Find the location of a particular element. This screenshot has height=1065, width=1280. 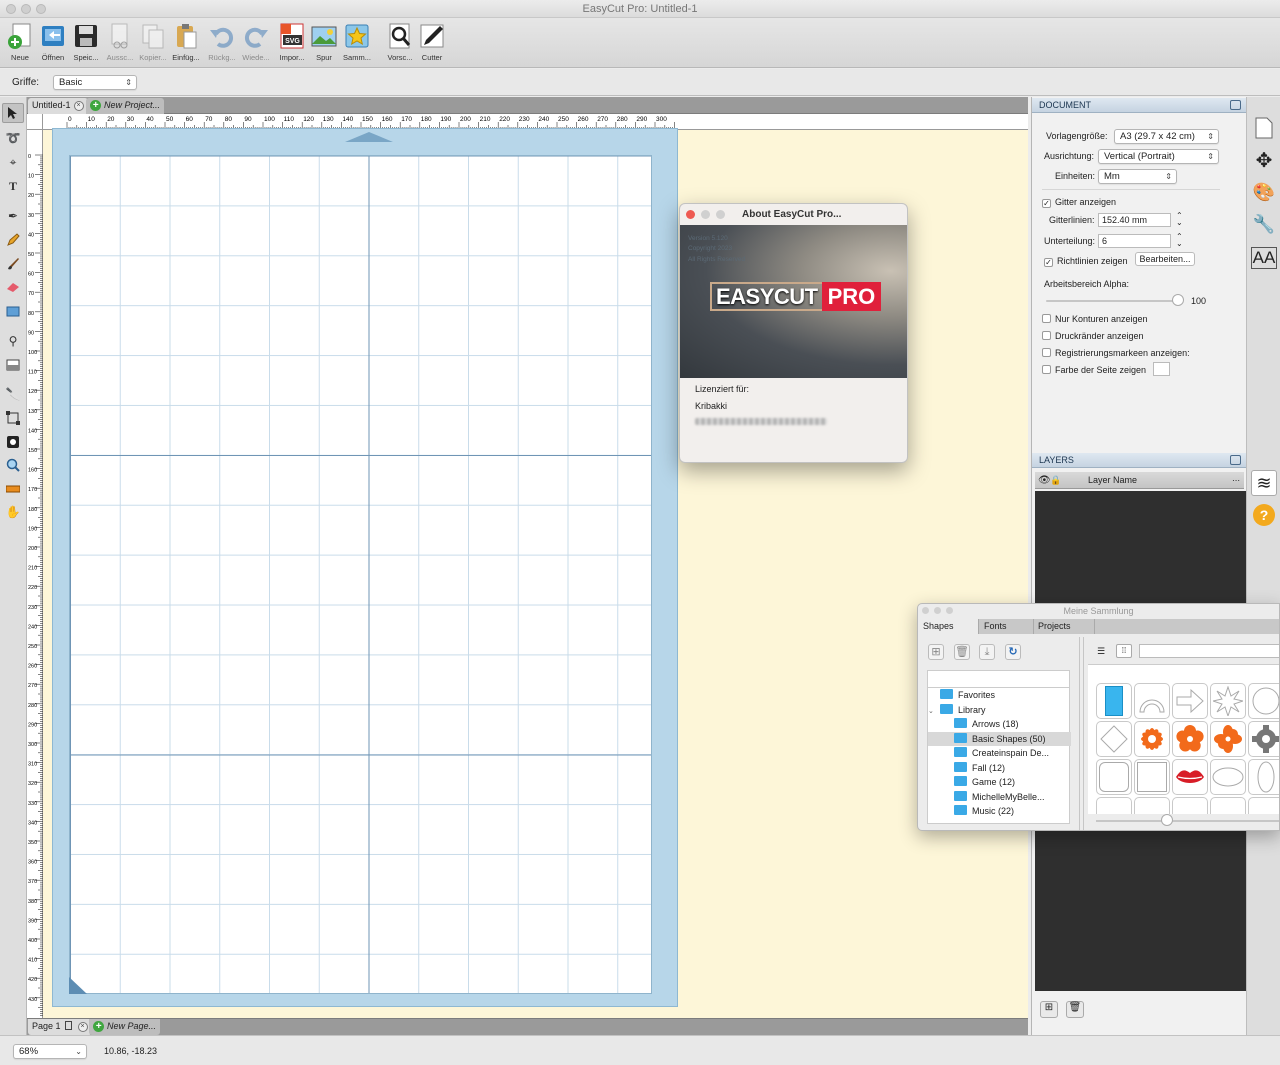

alpha-slider-thumb is located at coordinates (1178, 300).